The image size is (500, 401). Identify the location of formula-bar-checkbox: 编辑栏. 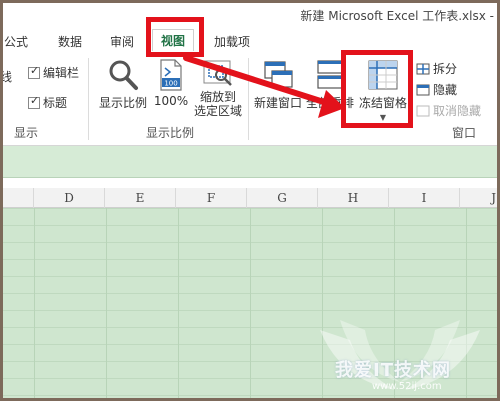
(53, 72).